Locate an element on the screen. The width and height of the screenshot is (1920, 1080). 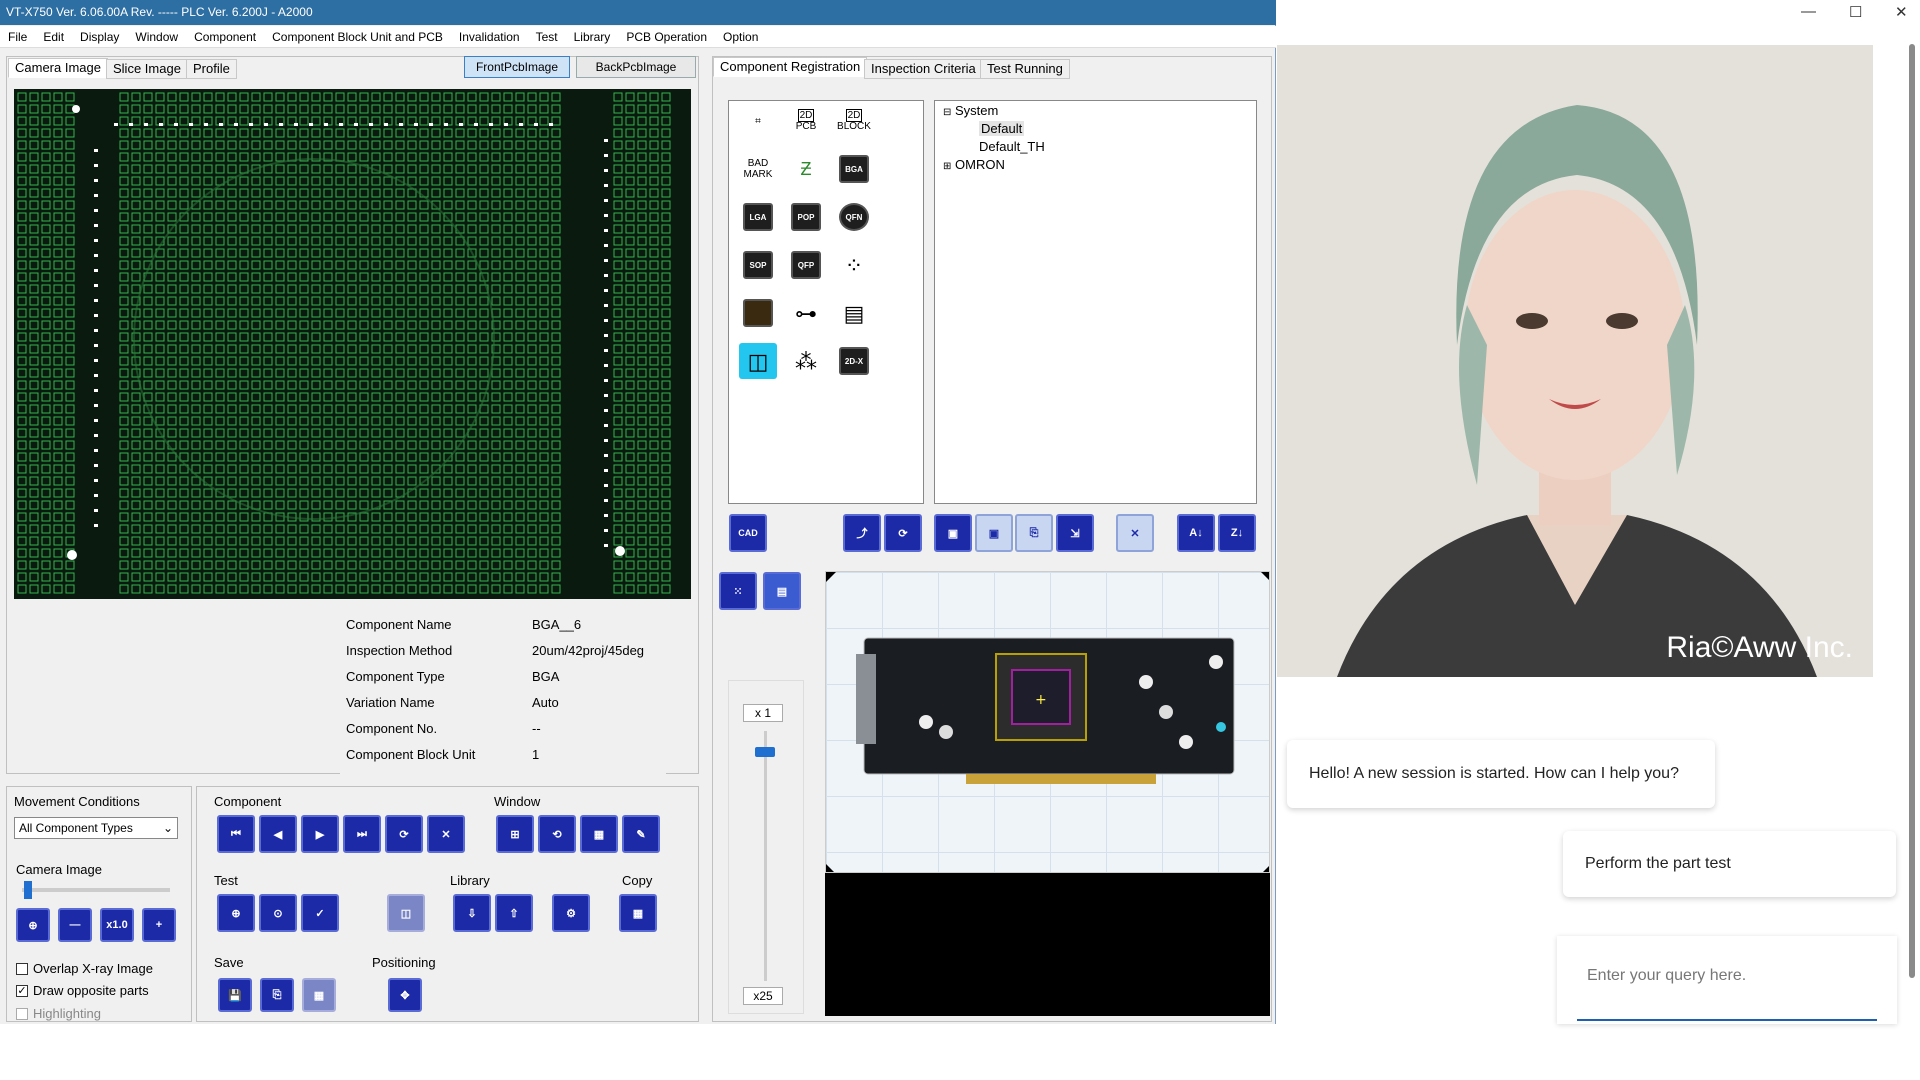
expand-icon: ⊞ is located at coordinates (947, 166).